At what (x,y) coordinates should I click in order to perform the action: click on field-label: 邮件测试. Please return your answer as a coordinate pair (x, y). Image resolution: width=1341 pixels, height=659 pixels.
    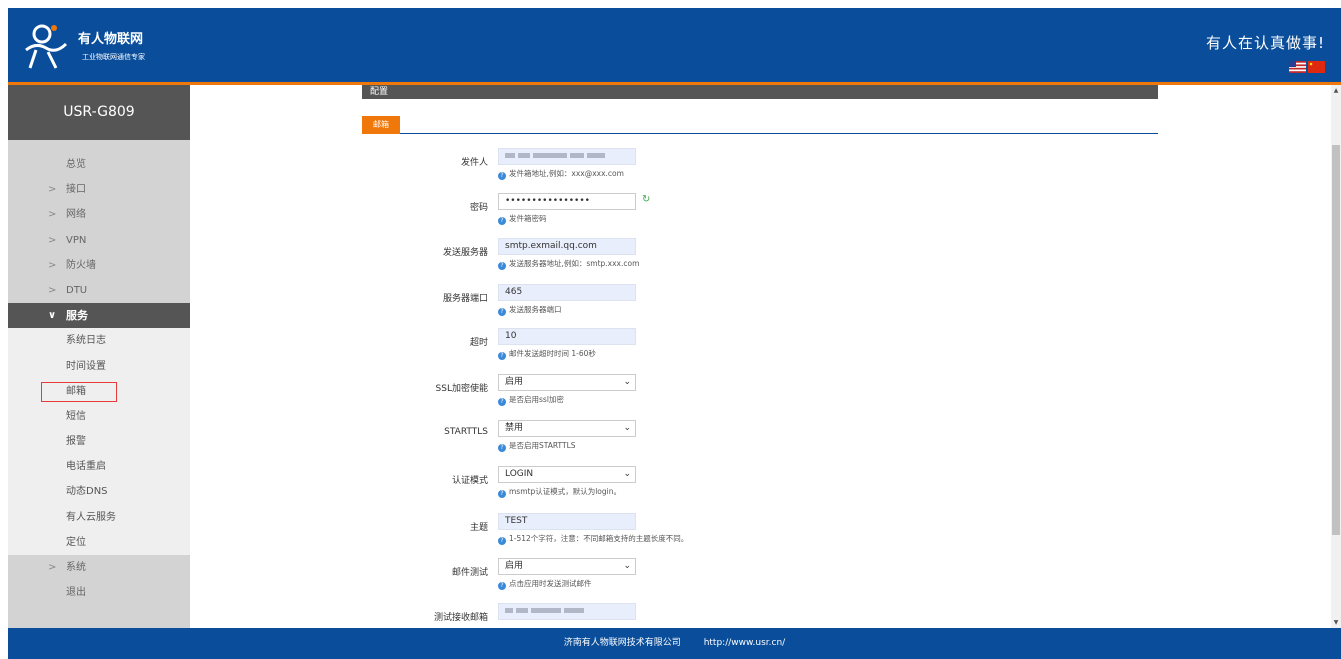
    Looking at the image, I should click on (469, 573).